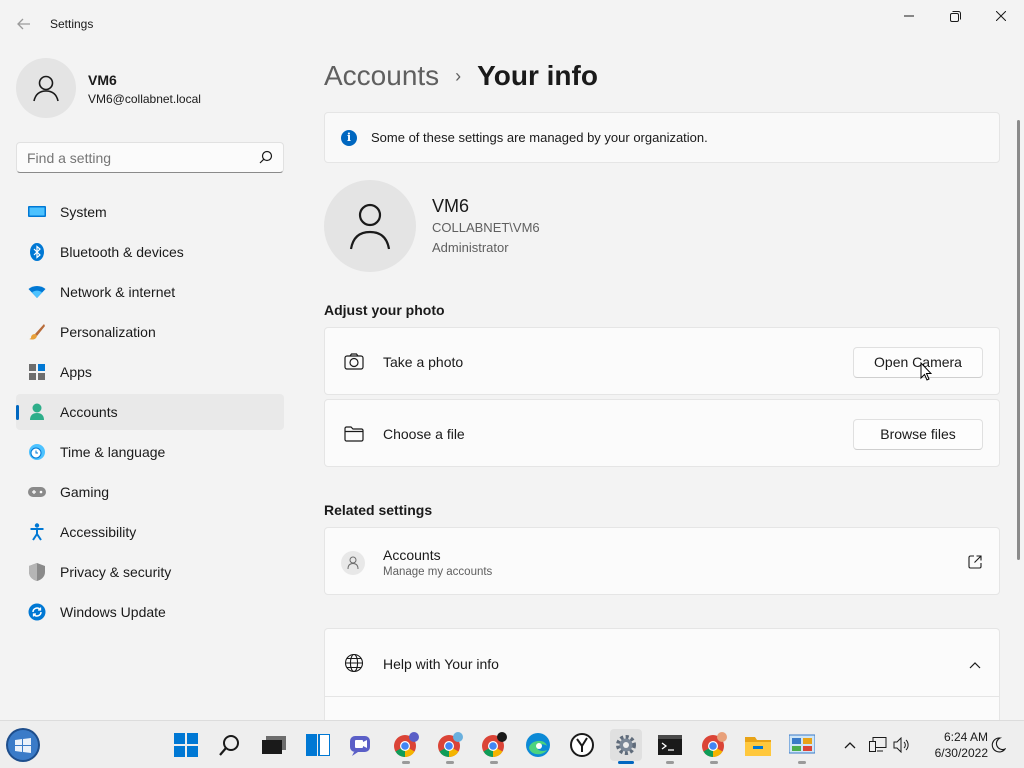 The image size is (1024, 768). I want to click on globe-icon, so click(354, 663).